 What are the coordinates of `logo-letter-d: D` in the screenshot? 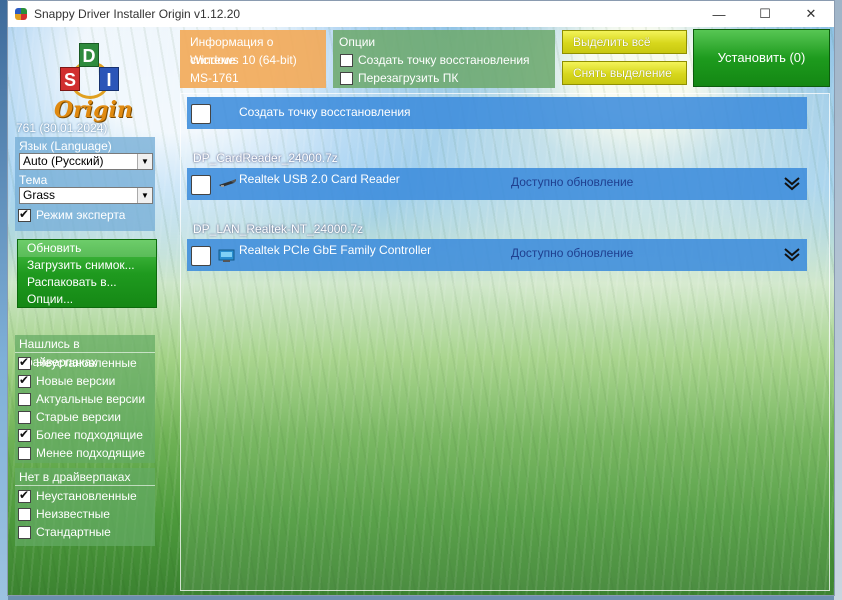 It's located at (89, 55).